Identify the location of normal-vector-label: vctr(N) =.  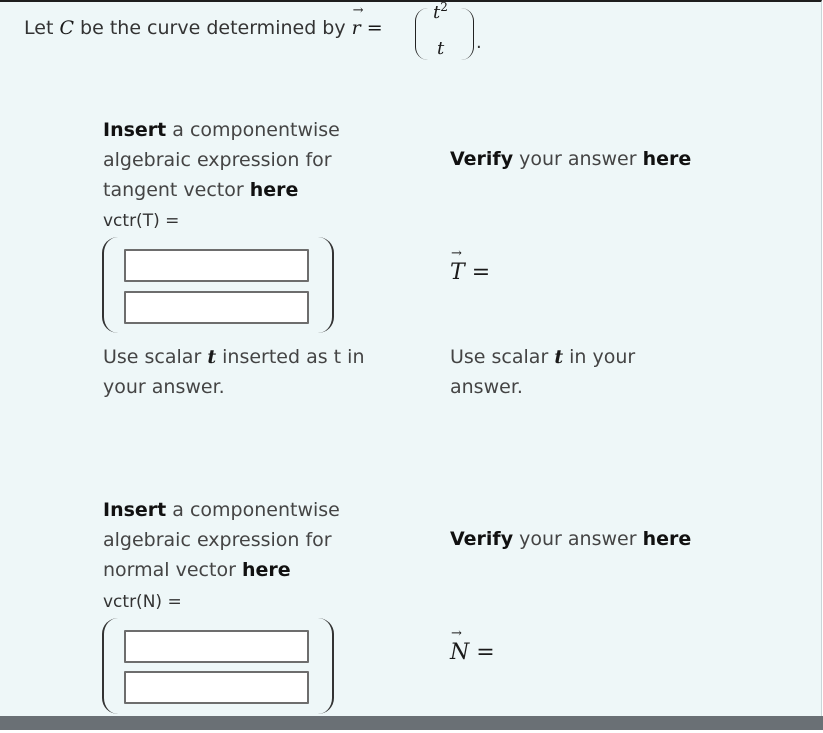
(142, 602).